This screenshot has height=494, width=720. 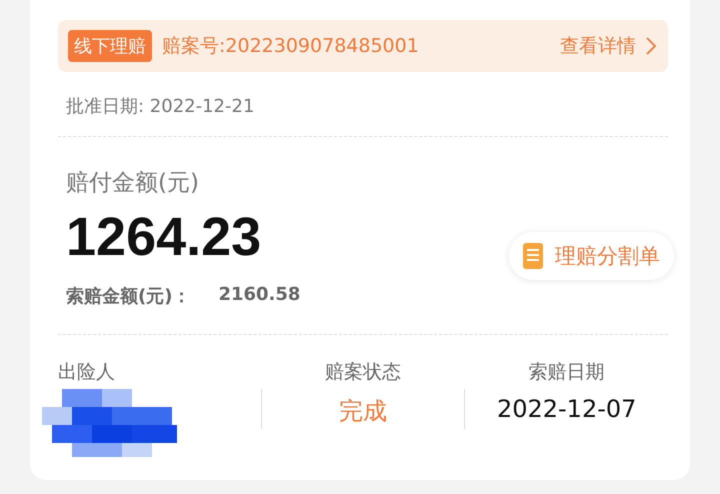 I want to click on chevron-right-icon, so click(x=651, y=46).